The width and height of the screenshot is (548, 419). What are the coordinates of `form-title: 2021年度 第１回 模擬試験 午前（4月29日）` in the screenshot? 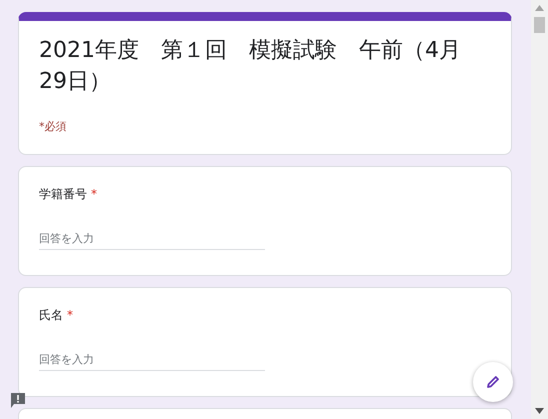 It's located at (250, 66).